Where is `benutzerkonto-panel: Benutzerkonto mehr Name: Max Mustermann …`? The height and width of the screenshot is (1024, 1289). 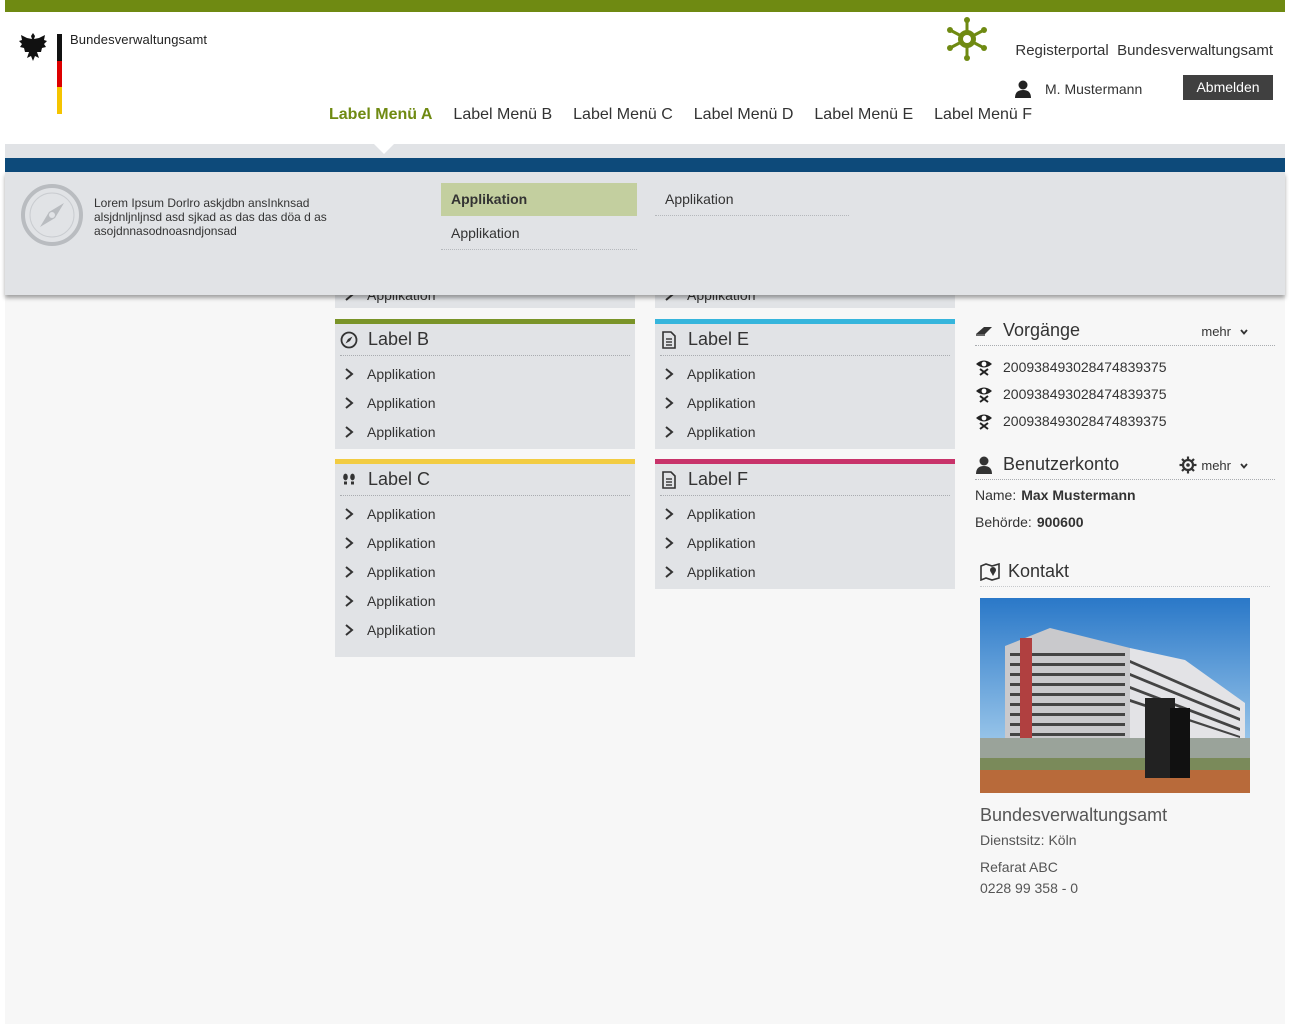 benutzerkonto-panel: Benutzerkonto mehr Name: Max Mustermann … is located at coordinates (1125, 492).